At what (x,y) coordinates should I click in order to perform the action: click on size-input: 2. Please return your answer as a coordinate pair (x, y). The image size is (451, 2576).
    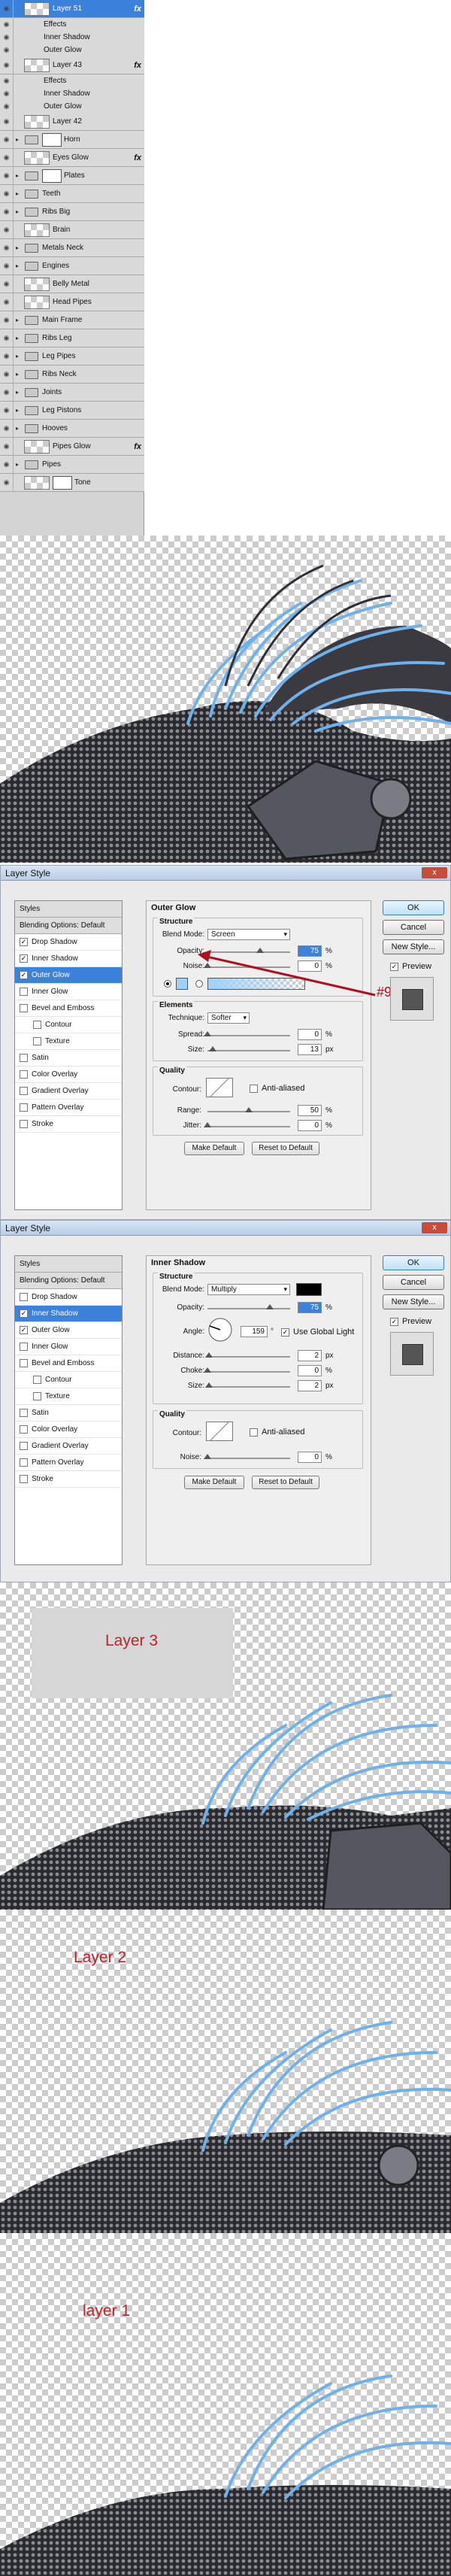
    Looking at the image, I should click on (310, 1385).